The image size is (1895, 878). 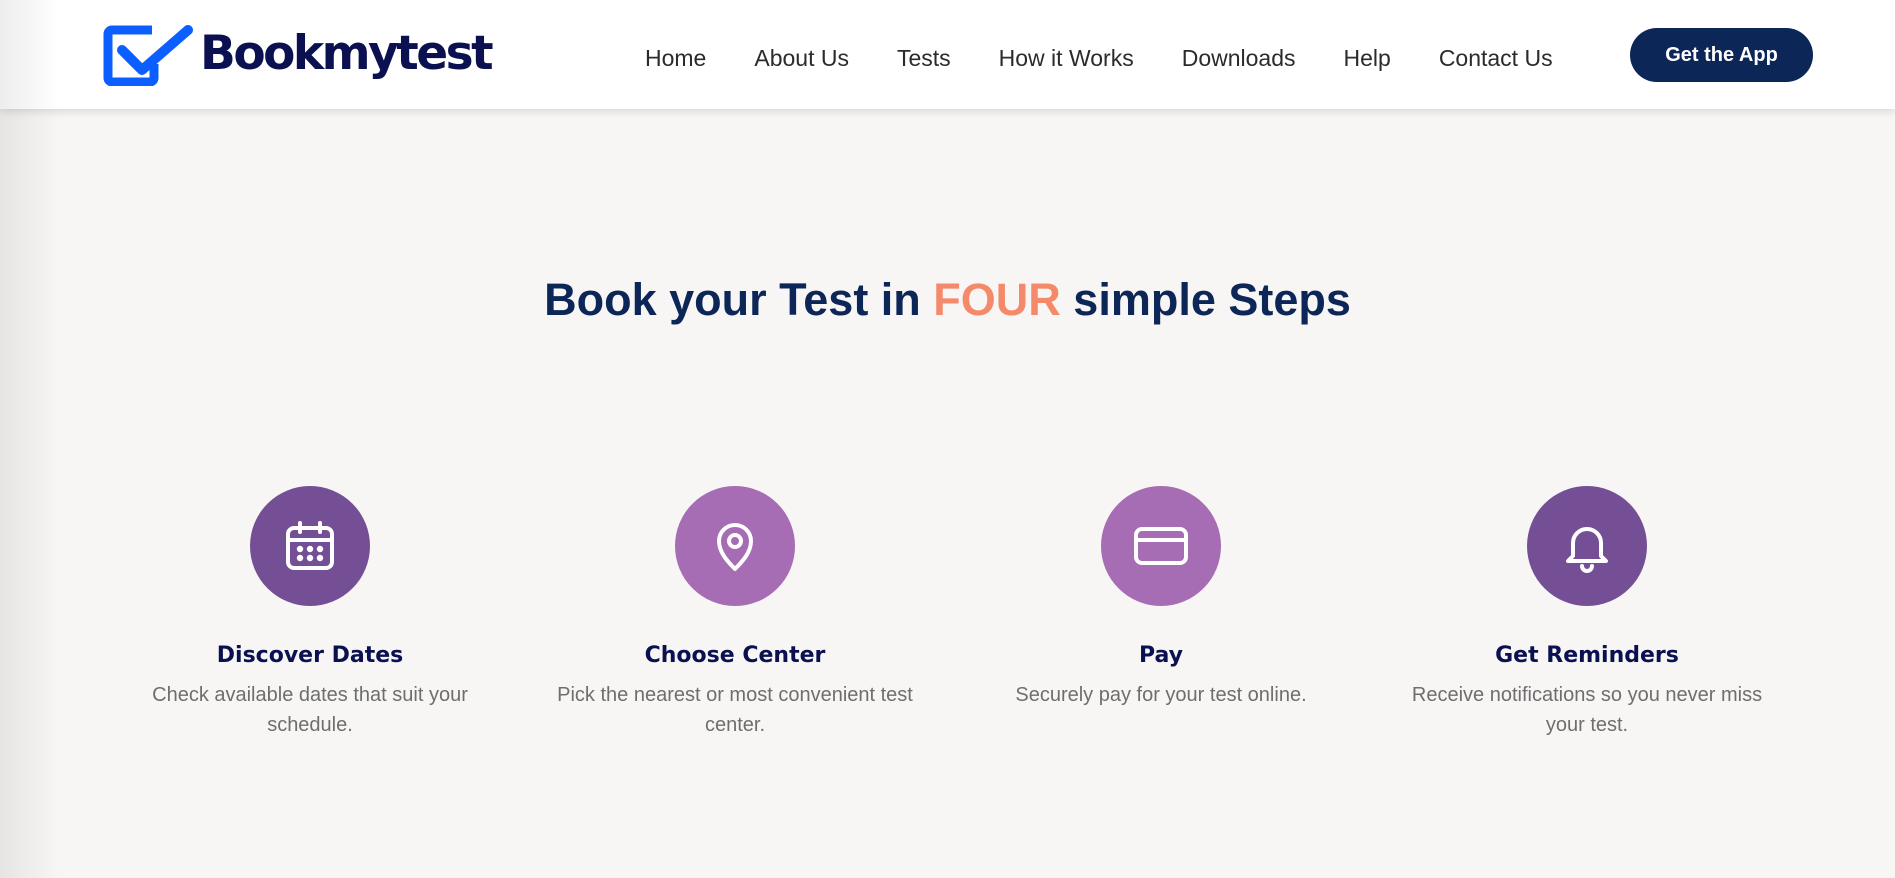 I want to click on logo-link: Bookmytest, so click(x=298, y=55).